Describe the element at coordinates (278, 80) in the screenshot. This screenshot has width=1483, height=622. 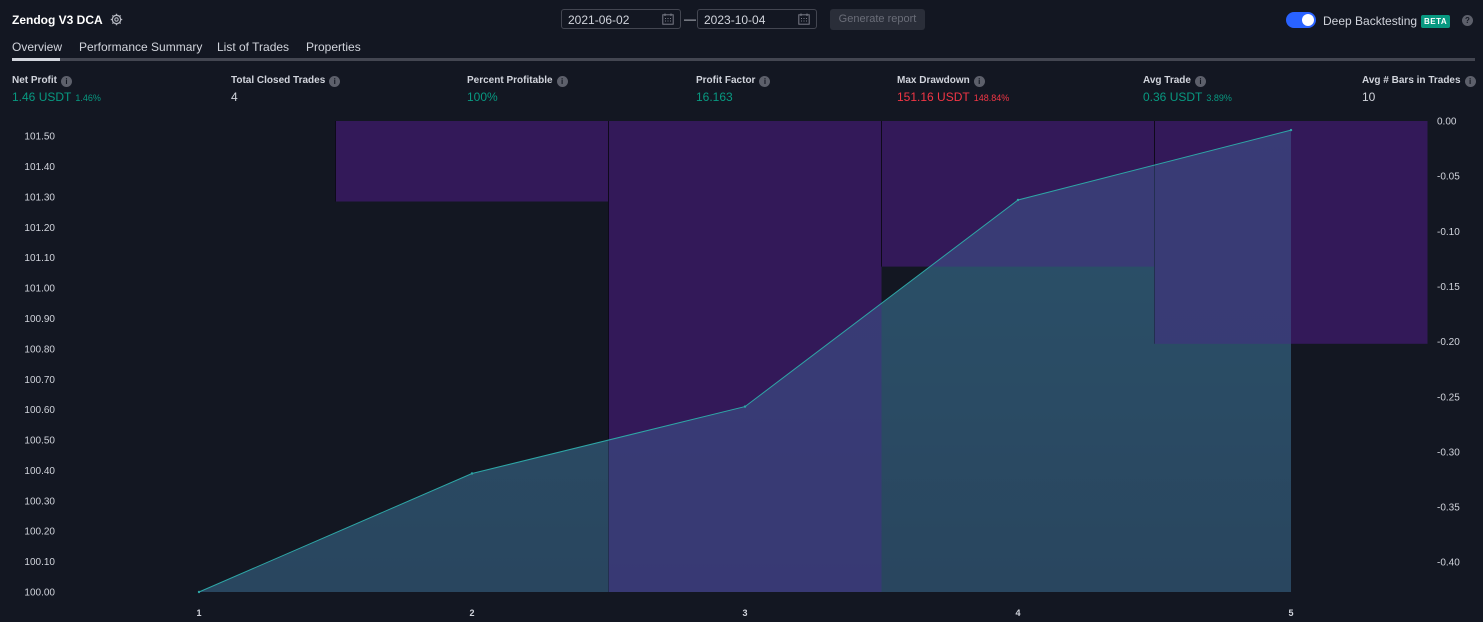
I see `metric-label: Total Closed Trades` at that location.